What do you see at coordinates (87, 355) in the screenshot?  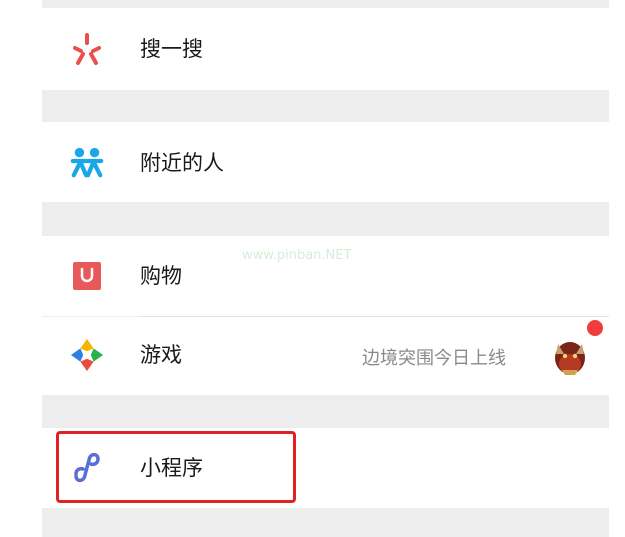 I see `game-diamond-icon` at bounding box center [87, 355].